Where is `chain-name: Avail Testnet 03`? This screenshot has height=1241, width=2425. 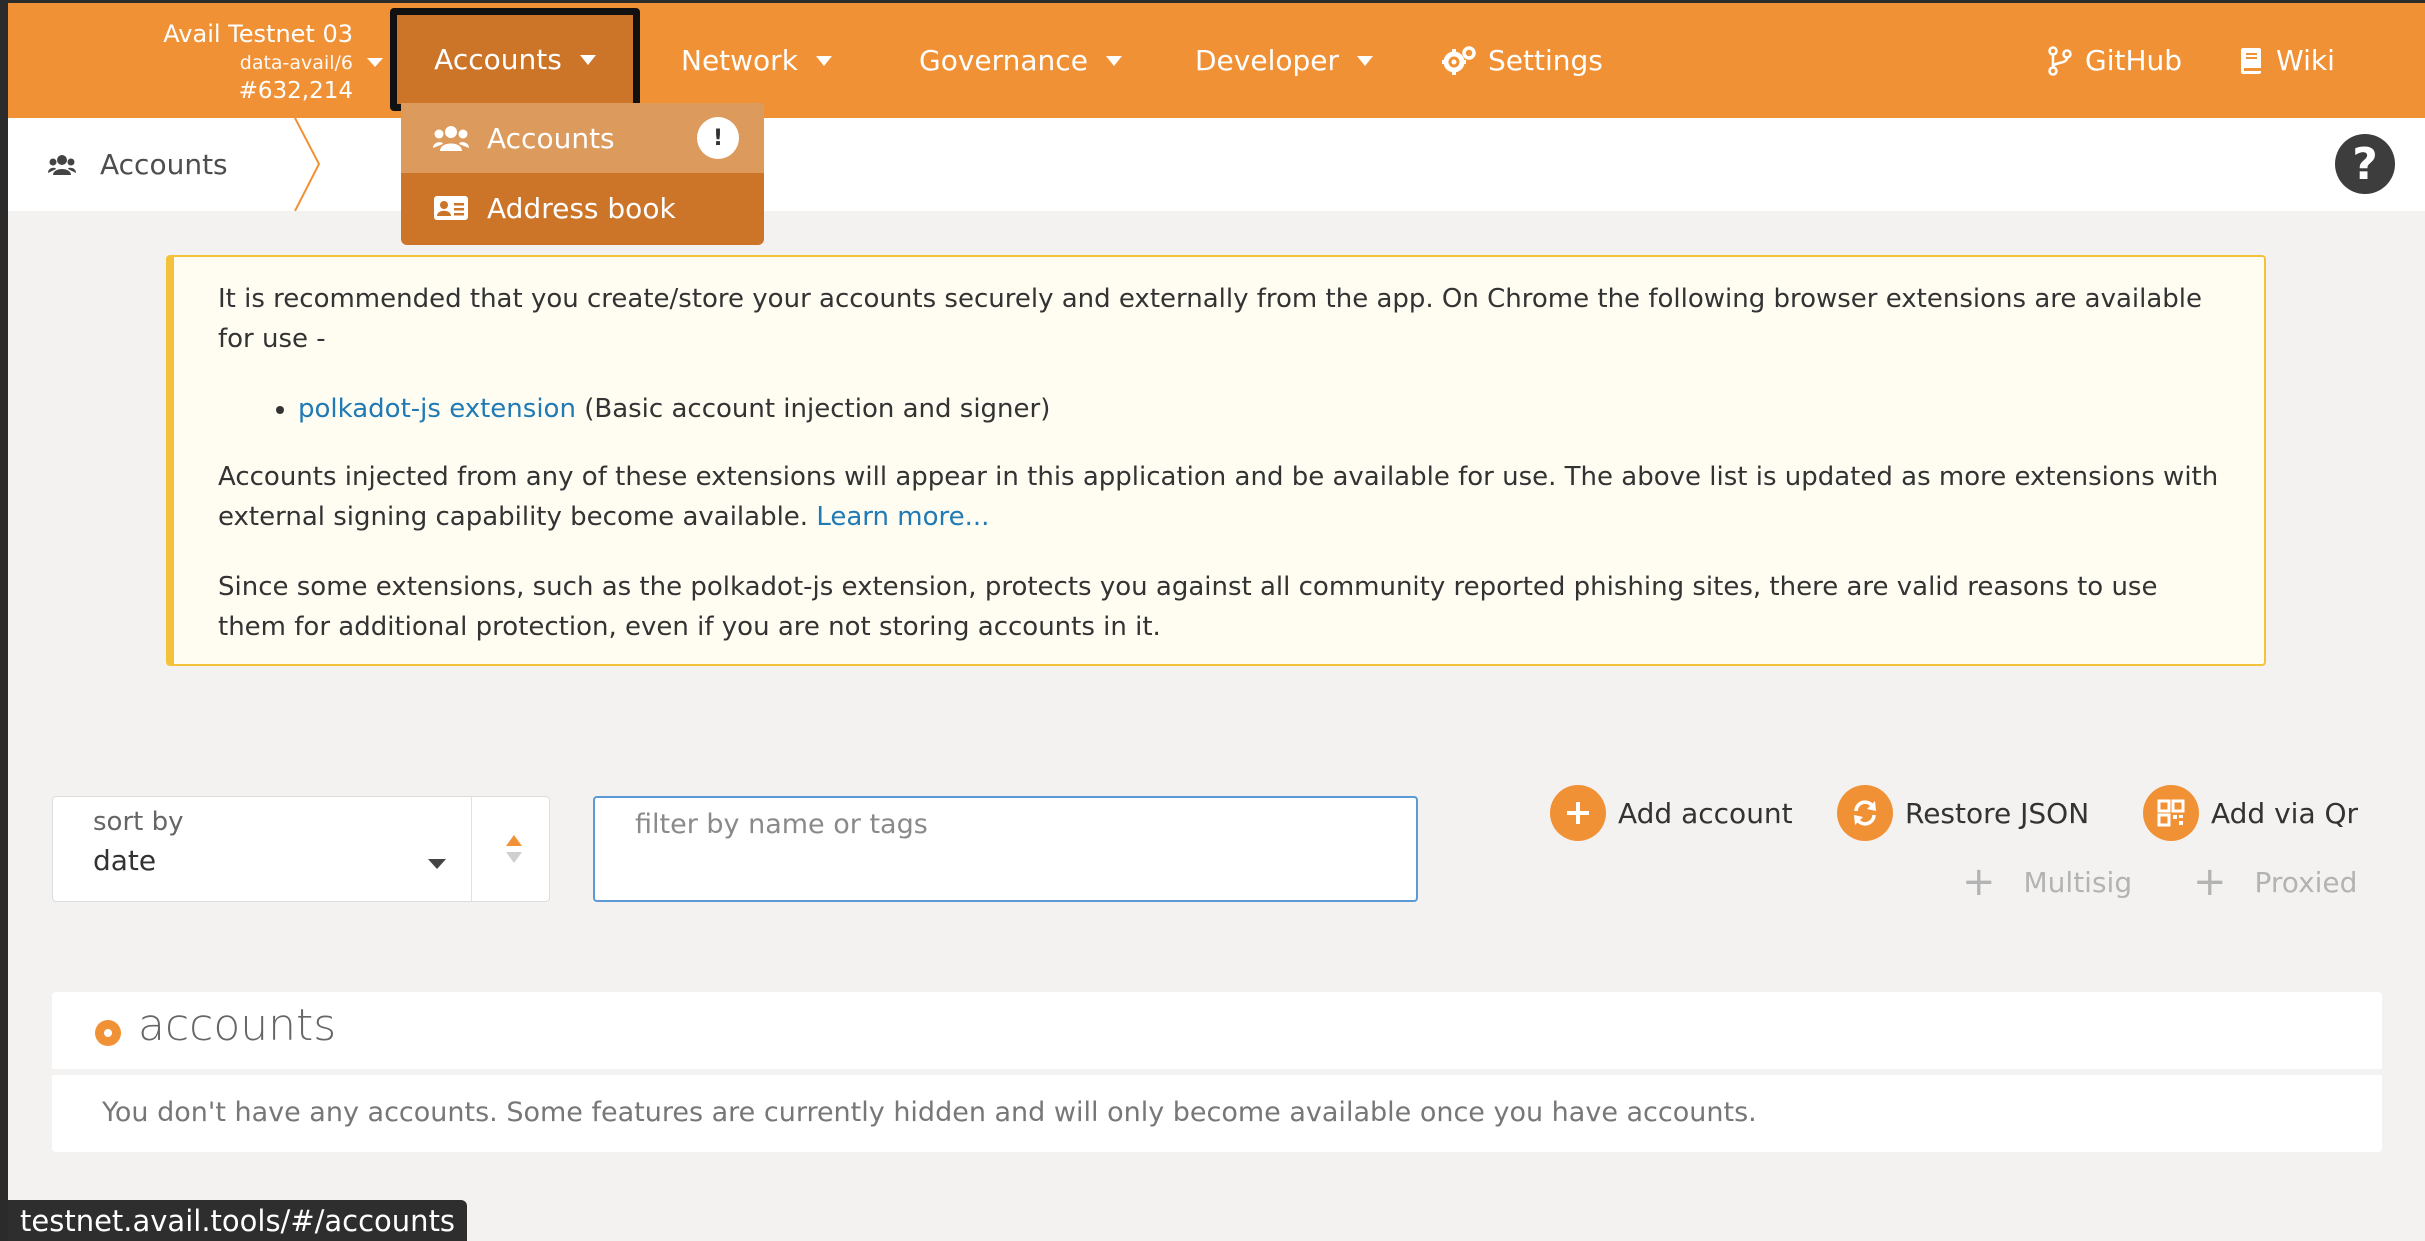 chain-name: Avail Testnet 03 is located at coordinates (258, 34).